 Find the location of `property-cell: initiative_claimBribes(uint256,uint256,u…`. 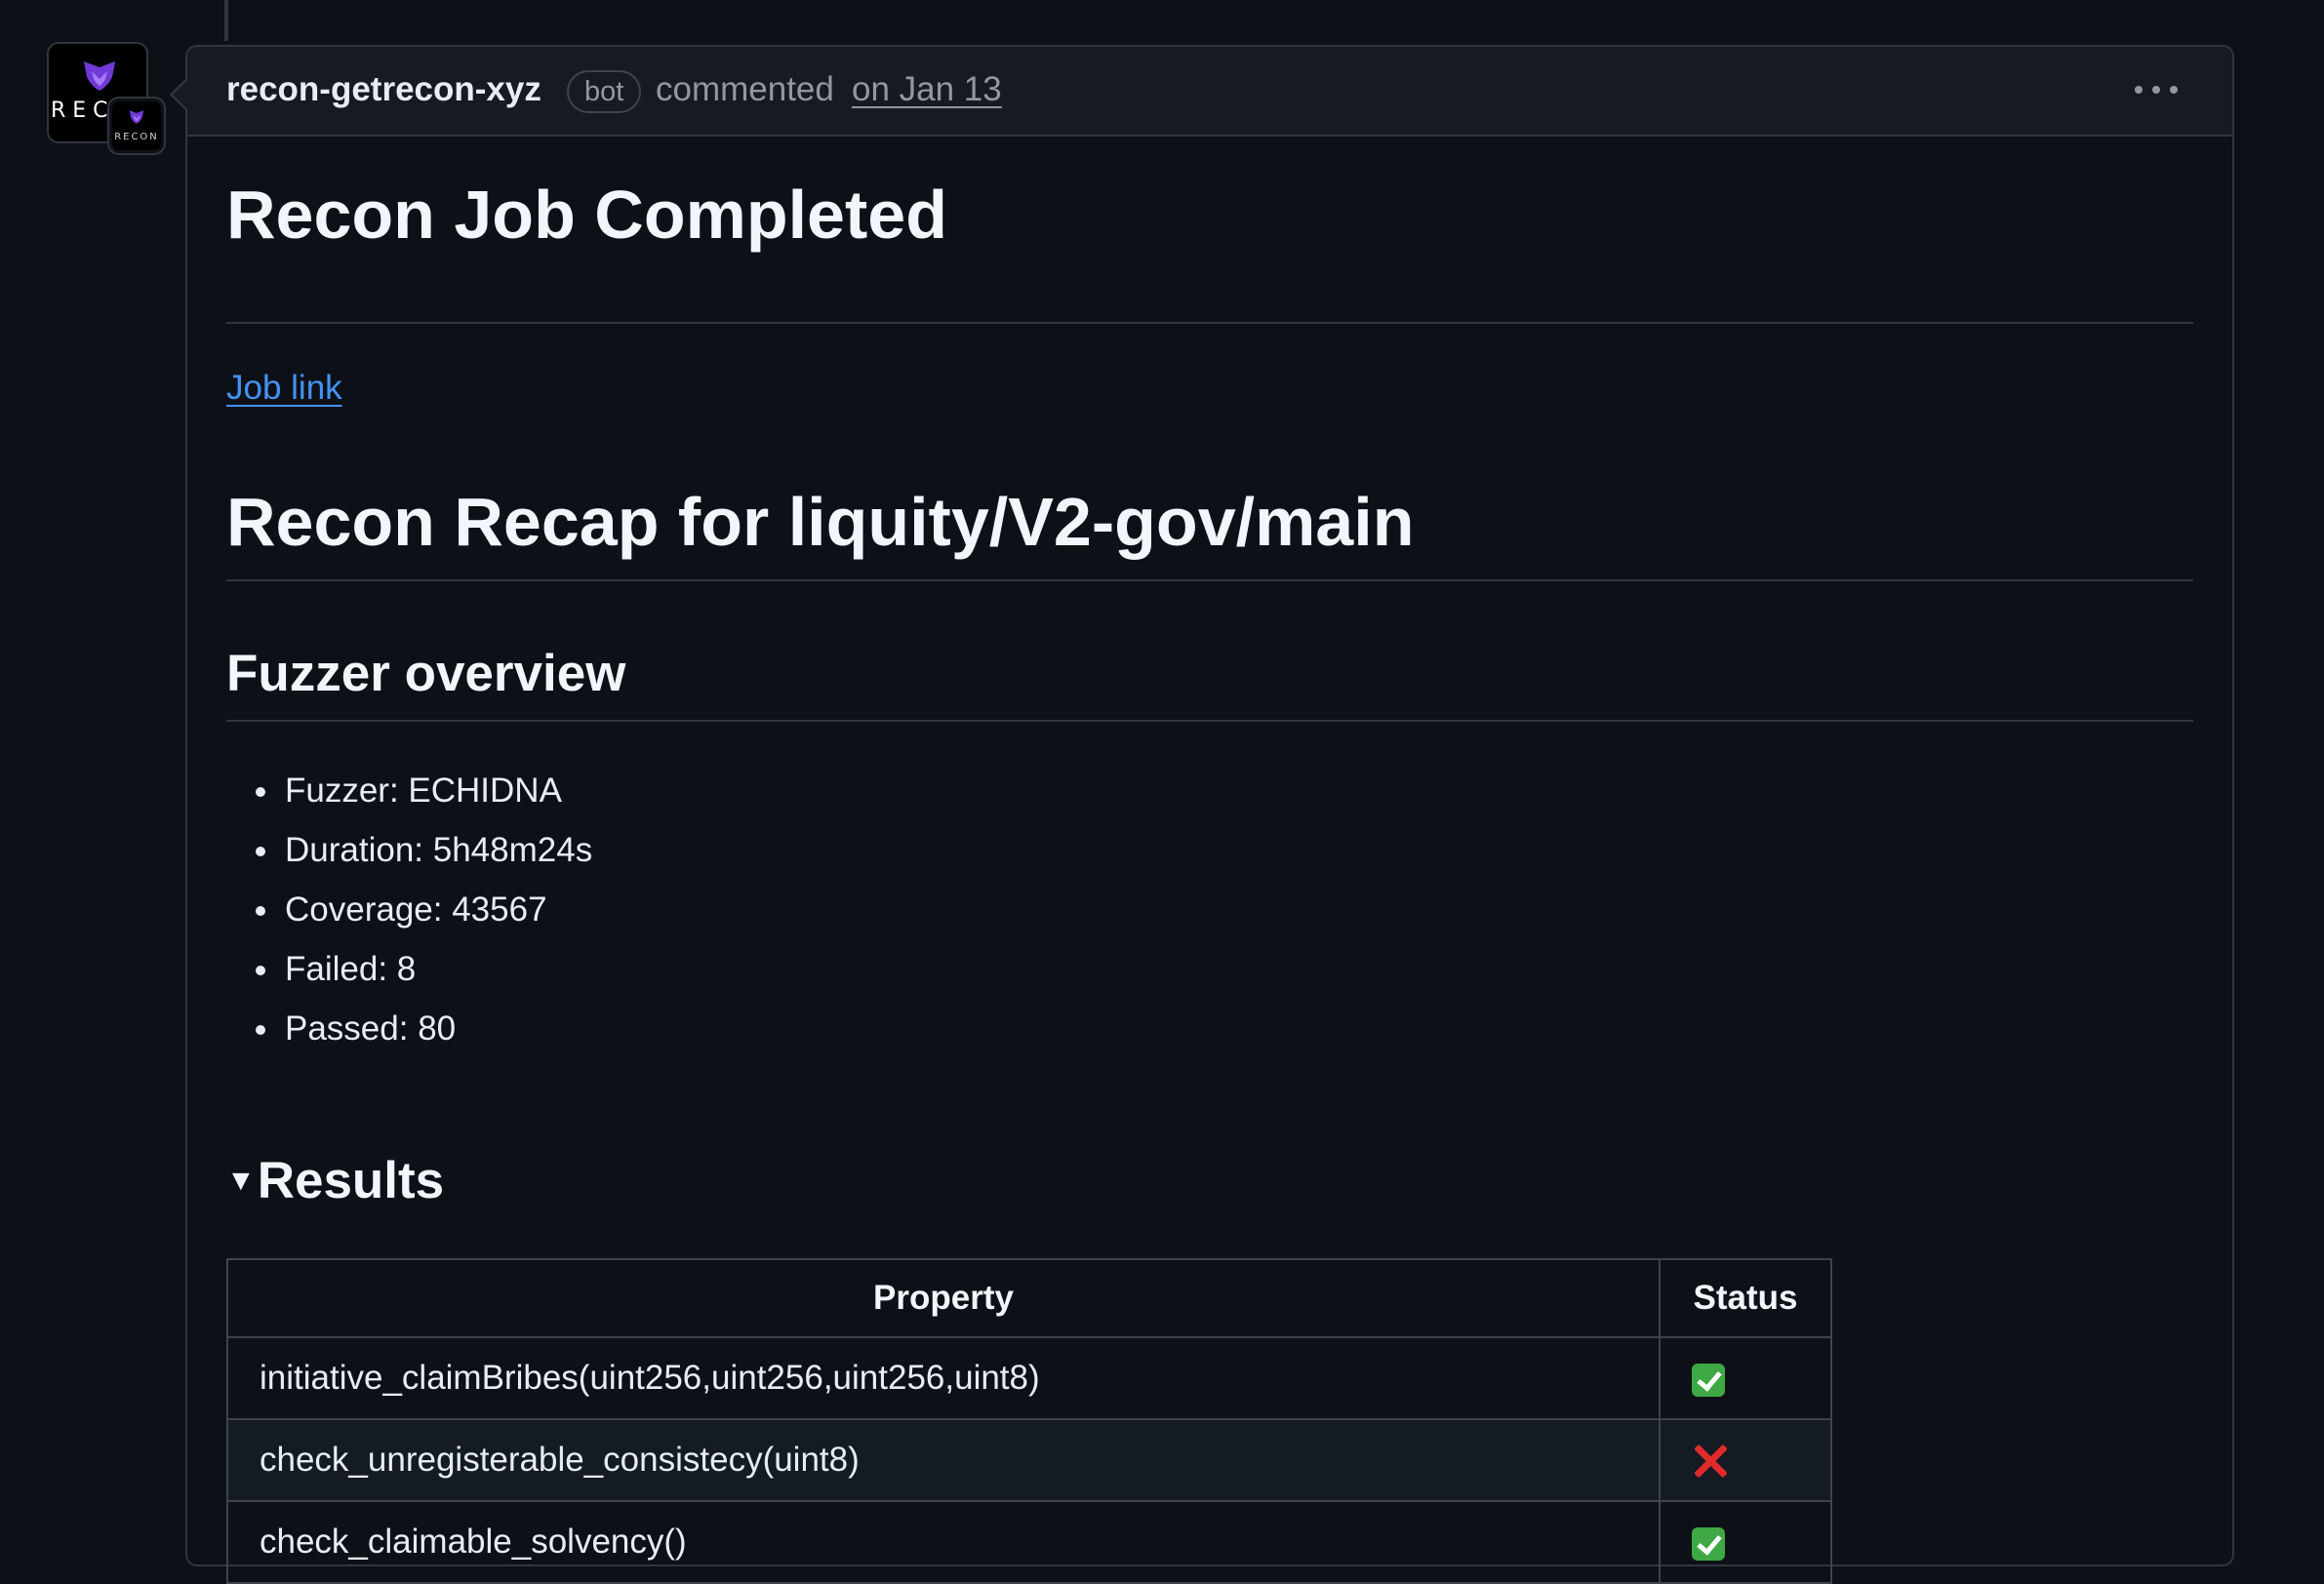

property-cell: initiative_claimBribes(uint256,uint256,u… is located at coordinates (943, 1378).